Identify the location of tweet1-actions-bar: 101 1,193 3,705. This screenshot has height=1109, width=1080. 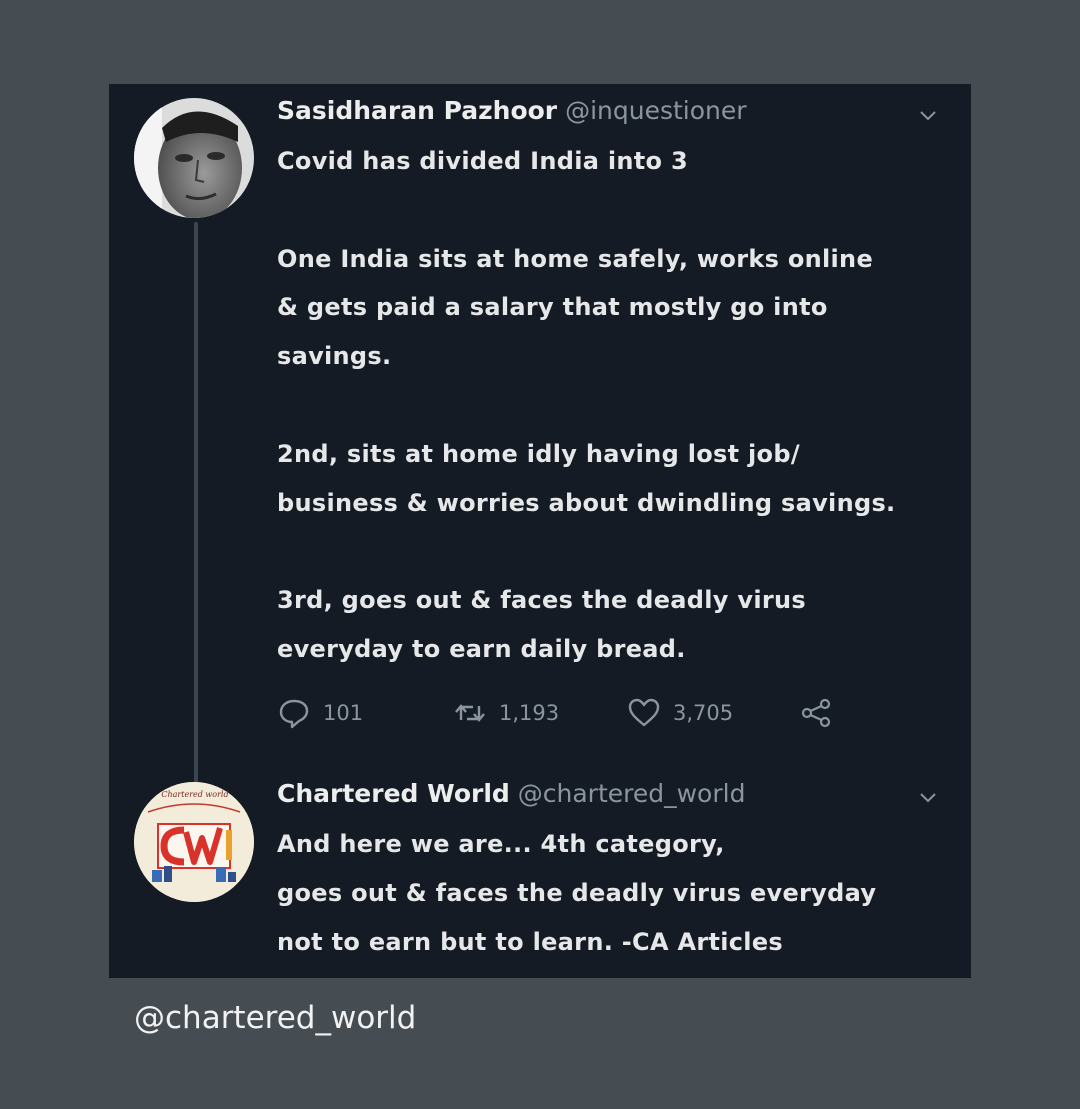
(577, 713).